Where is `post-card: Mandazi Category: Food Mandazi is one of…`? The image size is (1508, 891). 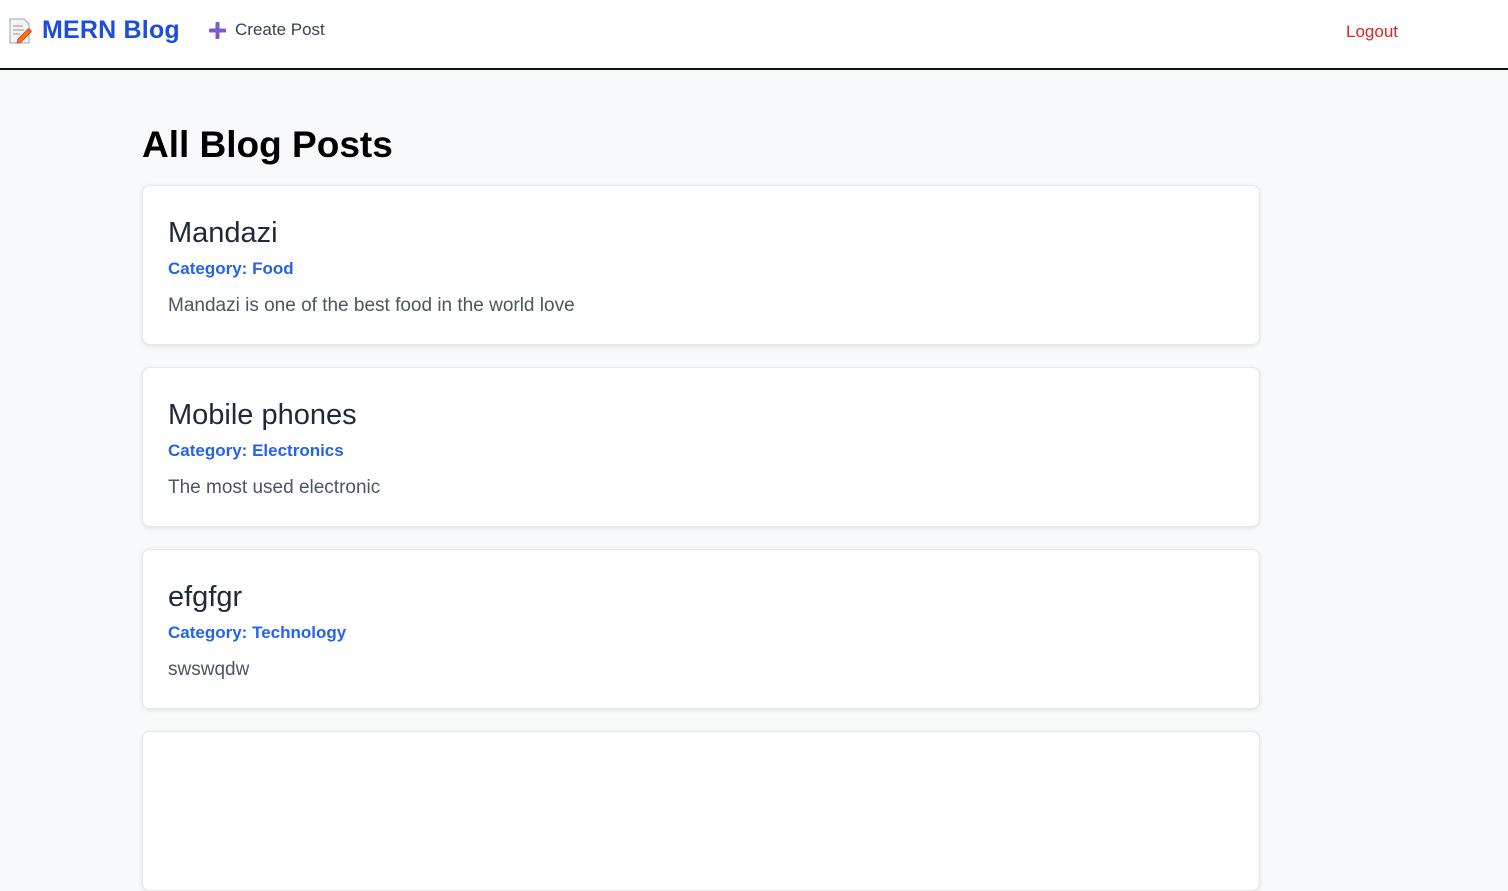 post-card: Mandazi Category: Food Mandazi is one of… is located at coordinates (701, 265).